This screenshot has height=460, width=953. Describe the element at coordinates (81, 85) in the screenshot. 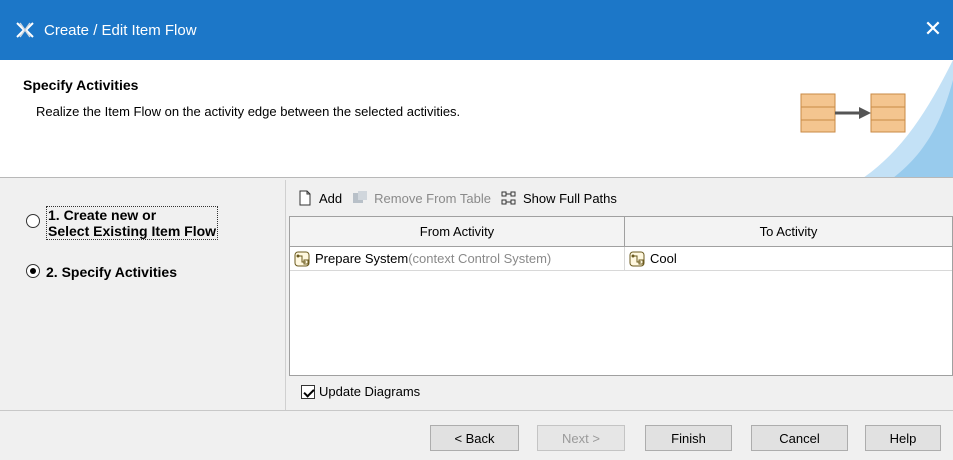

I see `page-title: Specify Activities` at that location.